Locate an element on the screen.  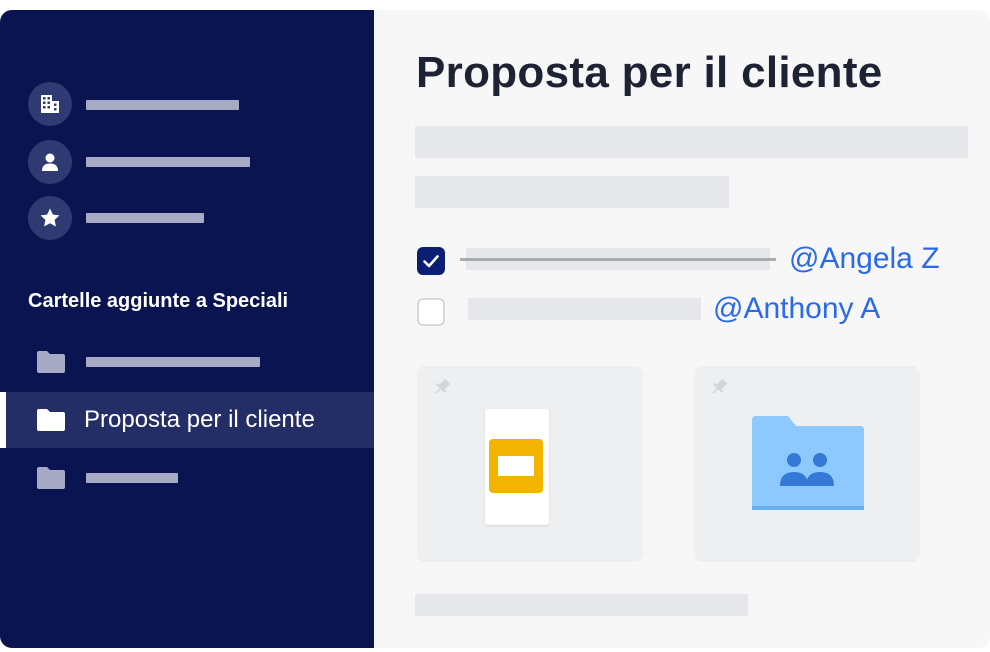
mention-link: @Angela Z is located at coordinates (864, 259).